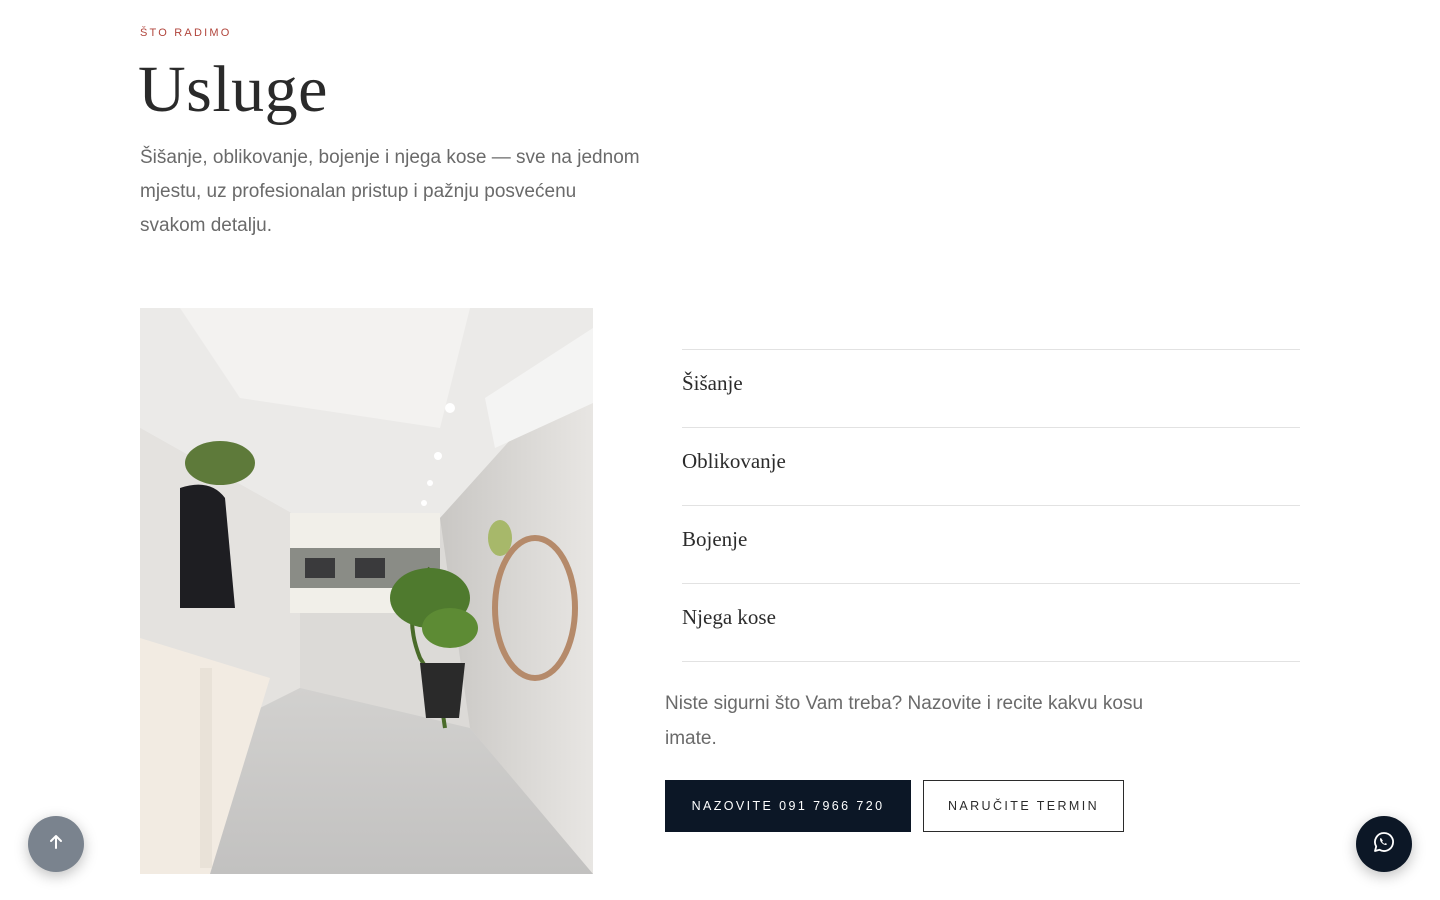  I want to click on arrow-up-icon, so click(56, 844).